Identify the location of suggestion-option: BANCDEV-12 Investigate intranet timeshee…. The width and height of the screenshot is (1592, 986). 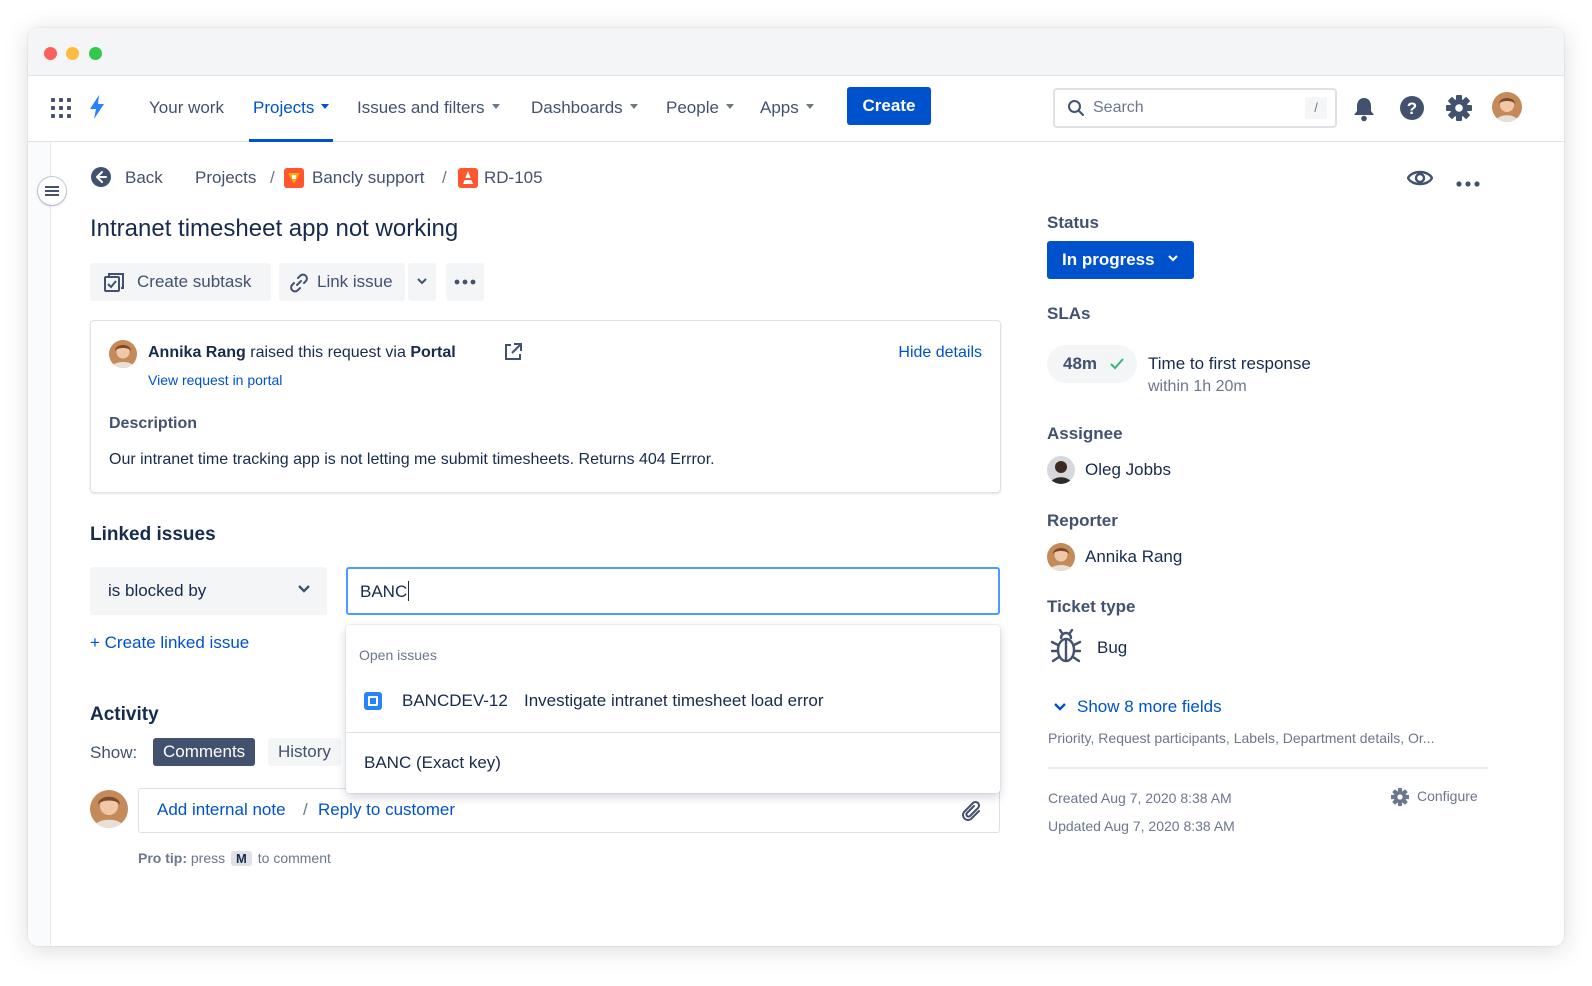
(673, 703).